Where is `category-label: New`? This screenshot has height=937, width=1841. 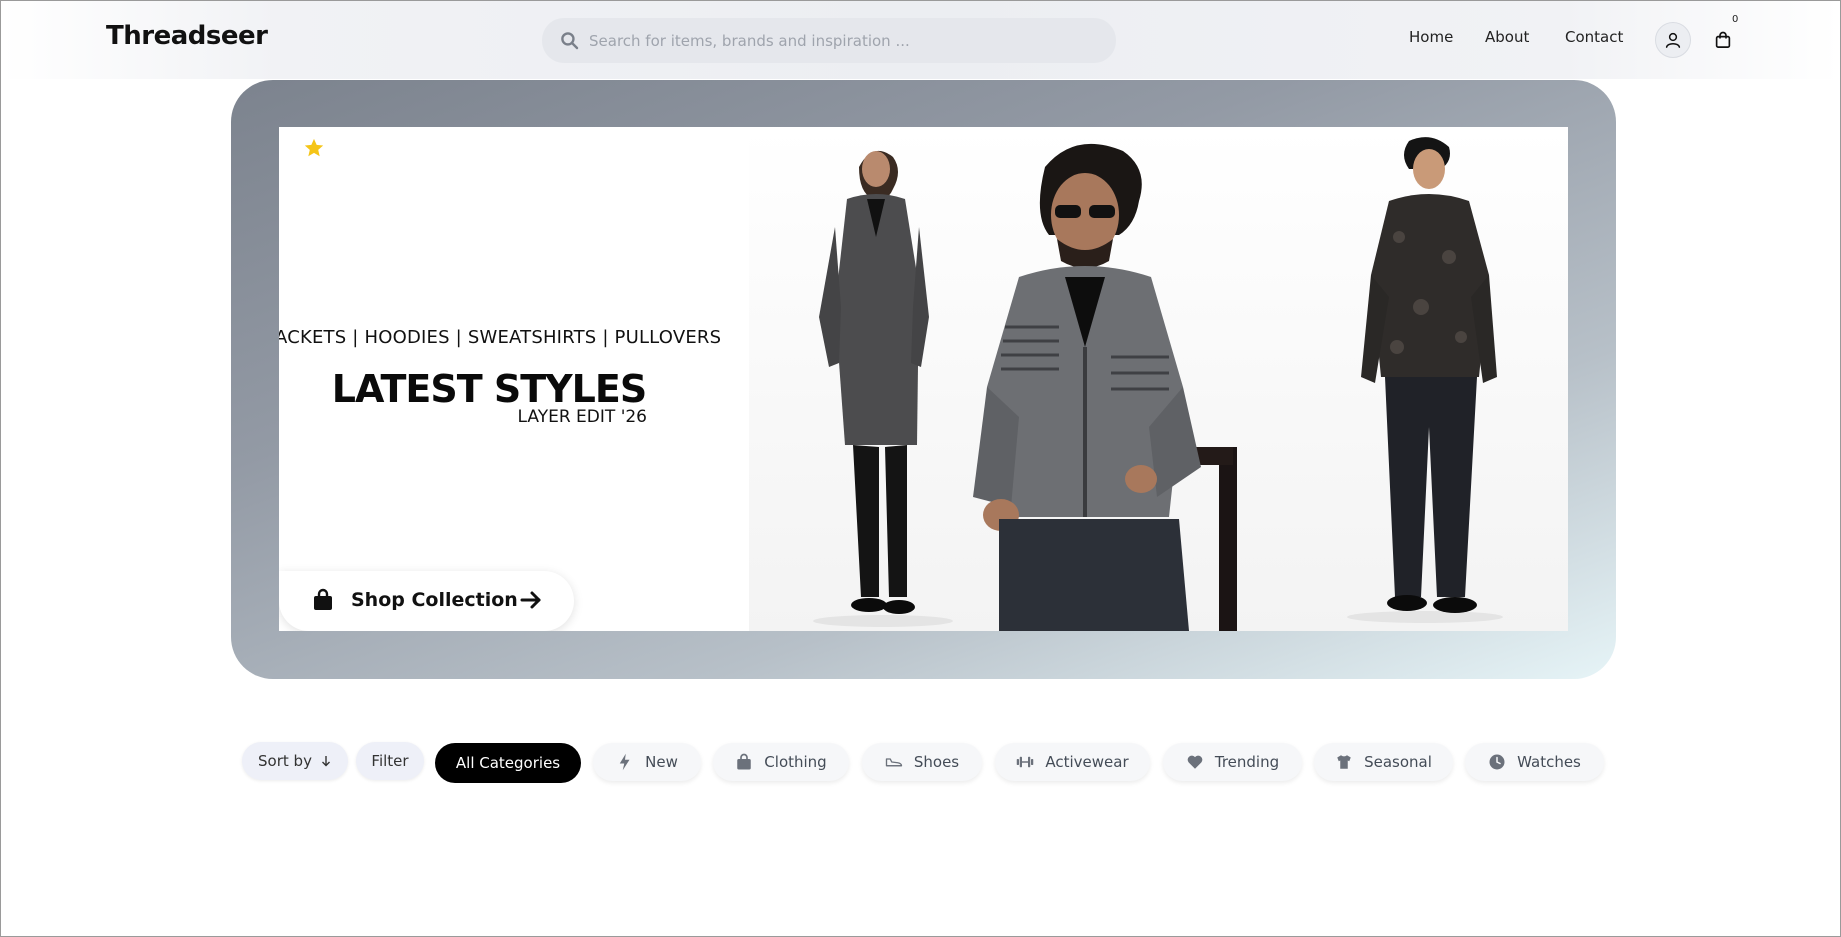
category-label: New is located at coordinates (661, 762).